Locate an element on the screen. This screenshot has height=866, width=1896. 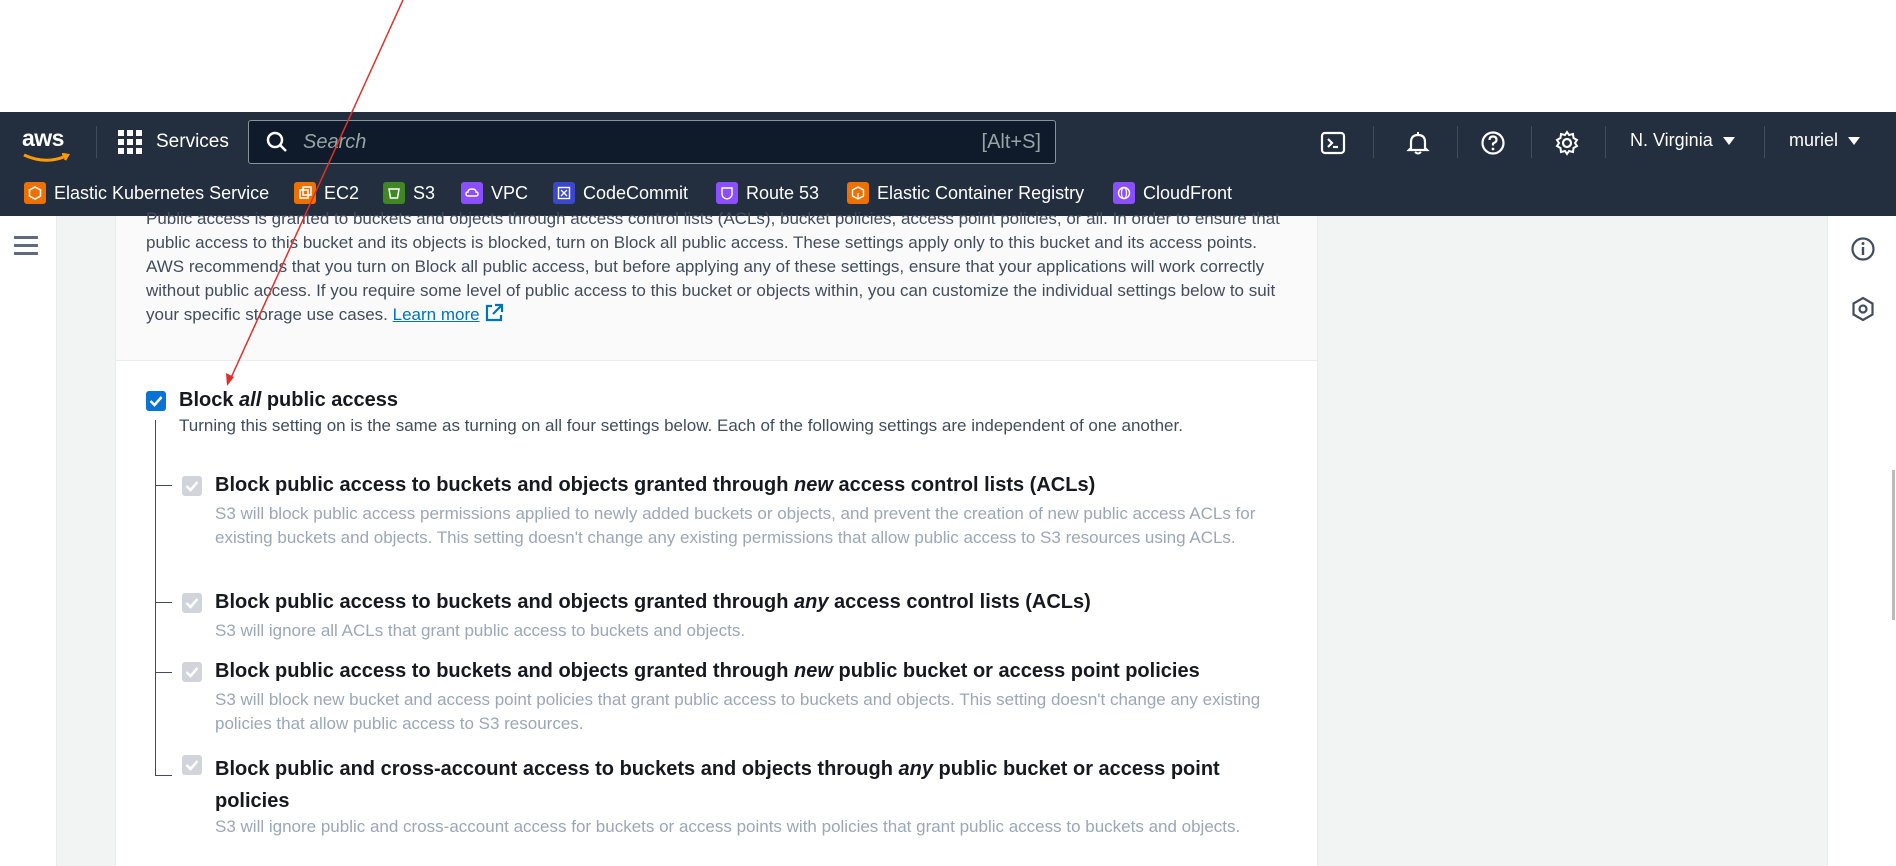
search-icon is located at coordinates (276, 141).